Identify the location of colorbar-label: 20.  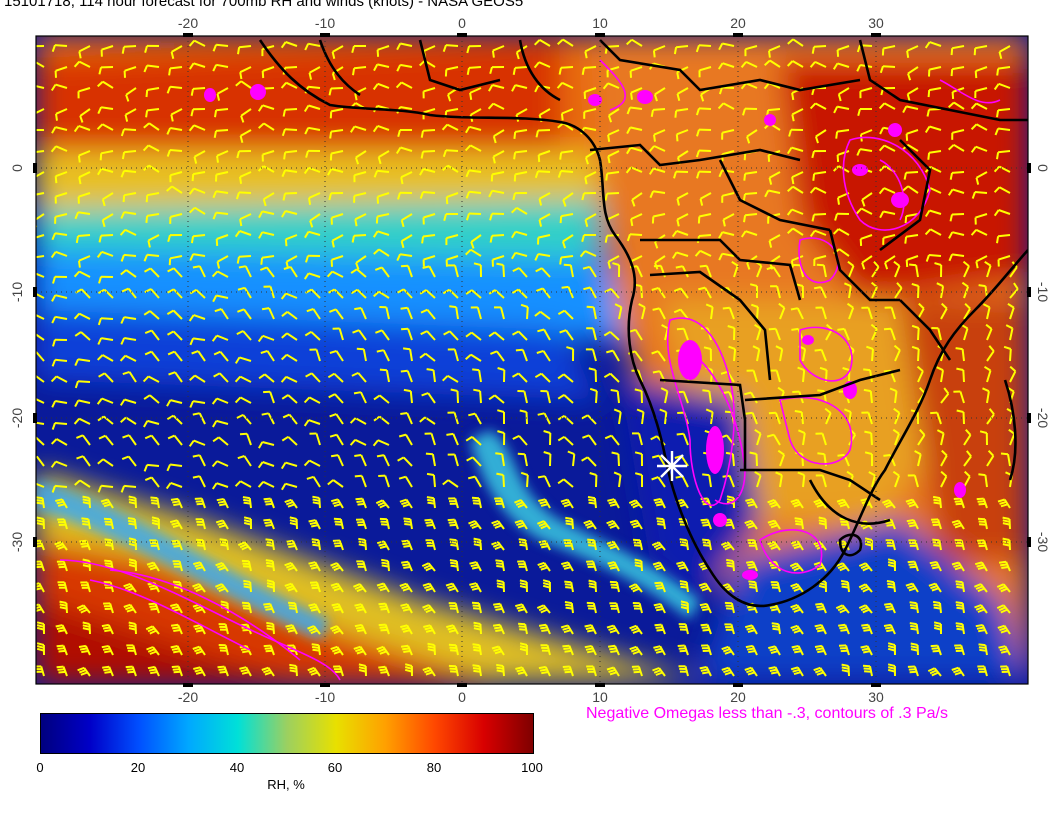
(138, 767).